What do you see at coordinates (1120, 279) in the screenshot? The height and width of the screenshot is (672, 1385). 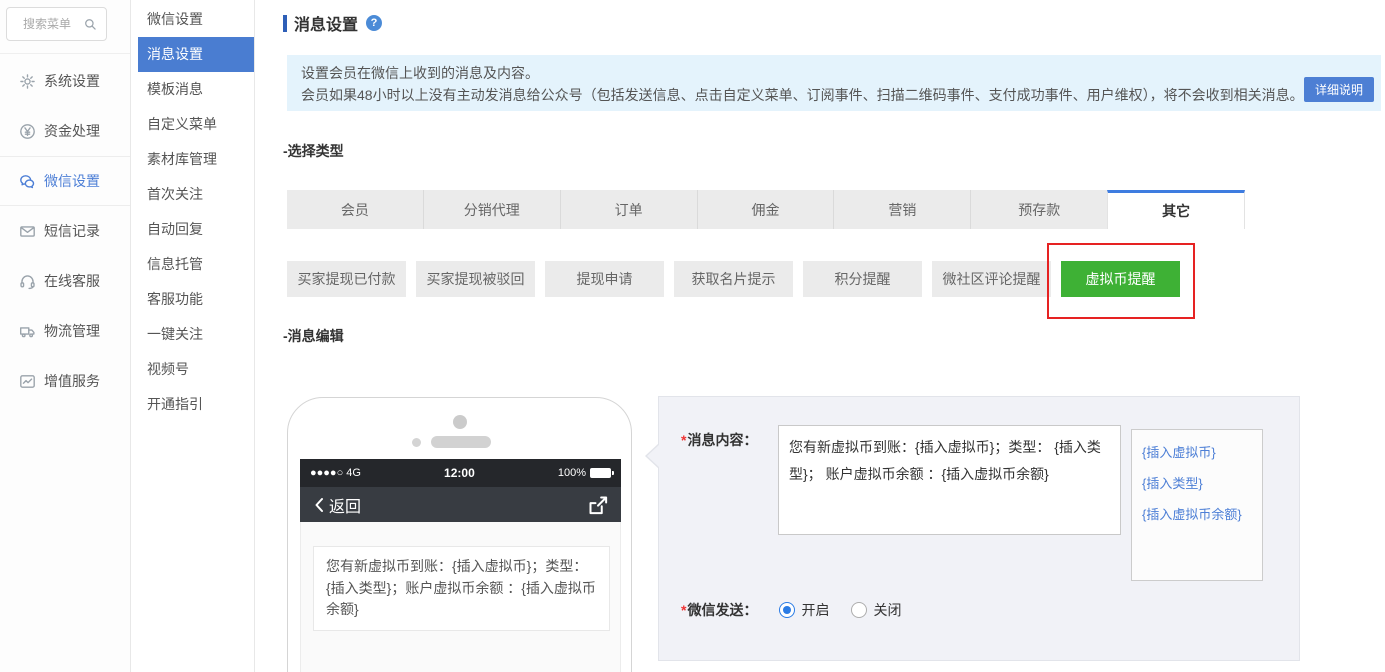 I see `subbtn-virtual-currency-reminder: 虚拟币提醒` at bounding box center [1120, 279].